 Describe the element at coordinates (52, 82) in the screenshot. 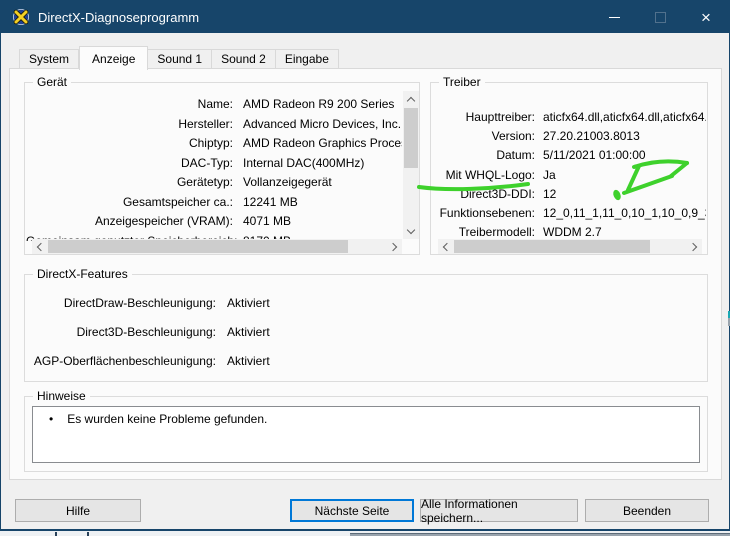

I see `groupbox-geraet-title: Gerät` at that location.